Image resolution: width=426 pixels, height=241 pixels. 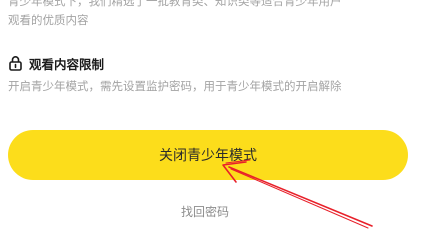 I want to click on restriction-description: 开启青少年模式，需先设置监护密码，用于青少年模式的开启解除, so click(x=175, y=86).